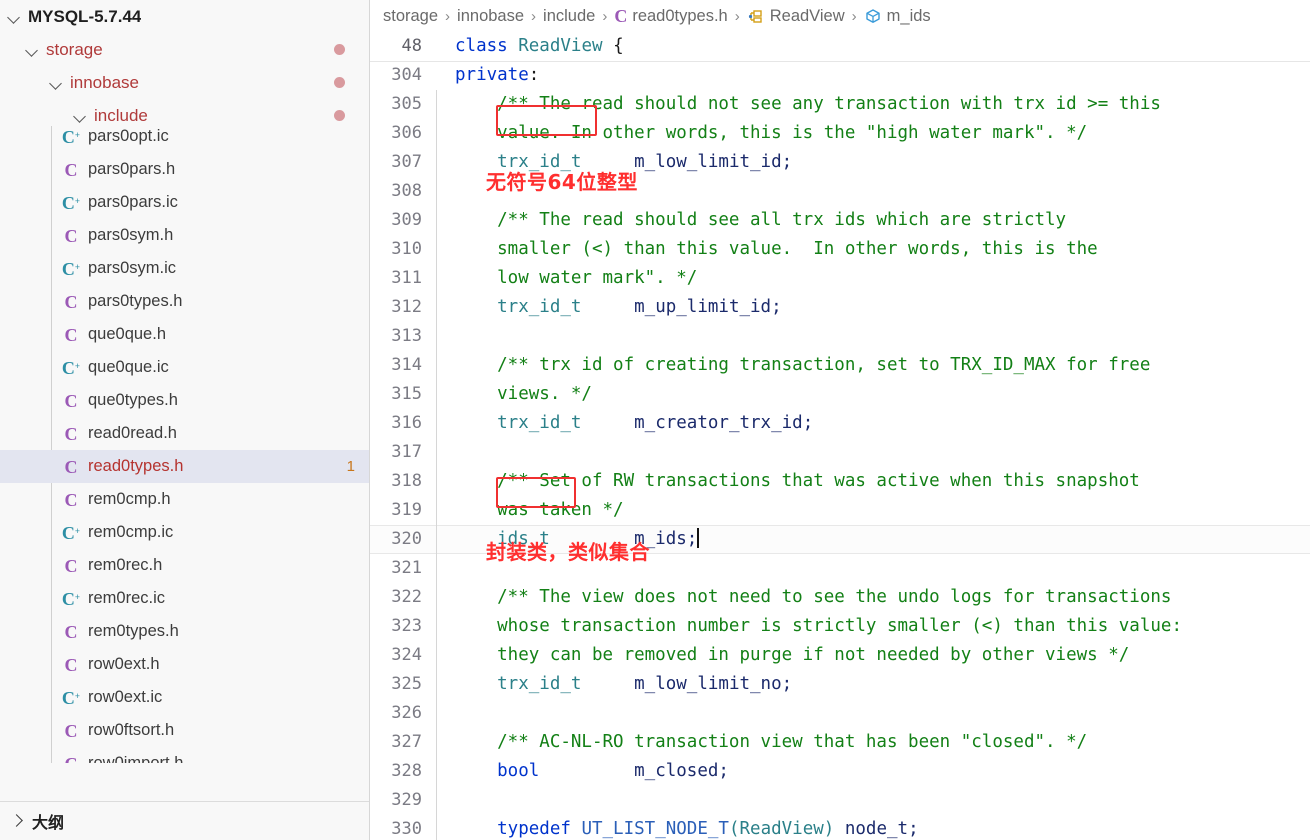  Describe the element at coordinates (406, 539) in the screenshot. I see `line-number: 320` at that location.